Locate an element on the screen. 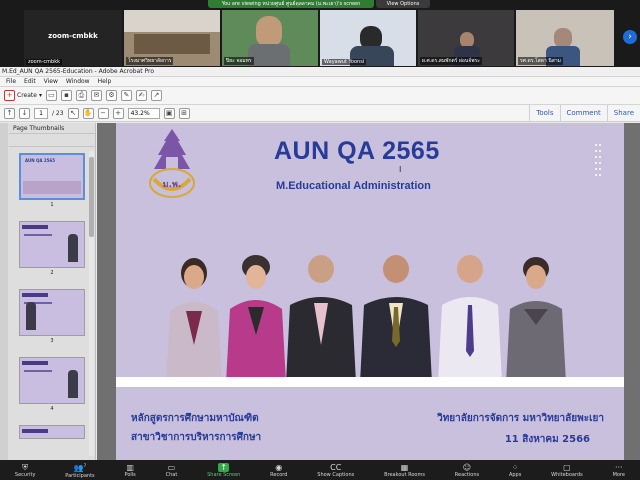 The height and width of the screenshot is (480, 640). participant-tile: รศ.ดร.โสดา นิสาม is located at coordinates (565, 38).